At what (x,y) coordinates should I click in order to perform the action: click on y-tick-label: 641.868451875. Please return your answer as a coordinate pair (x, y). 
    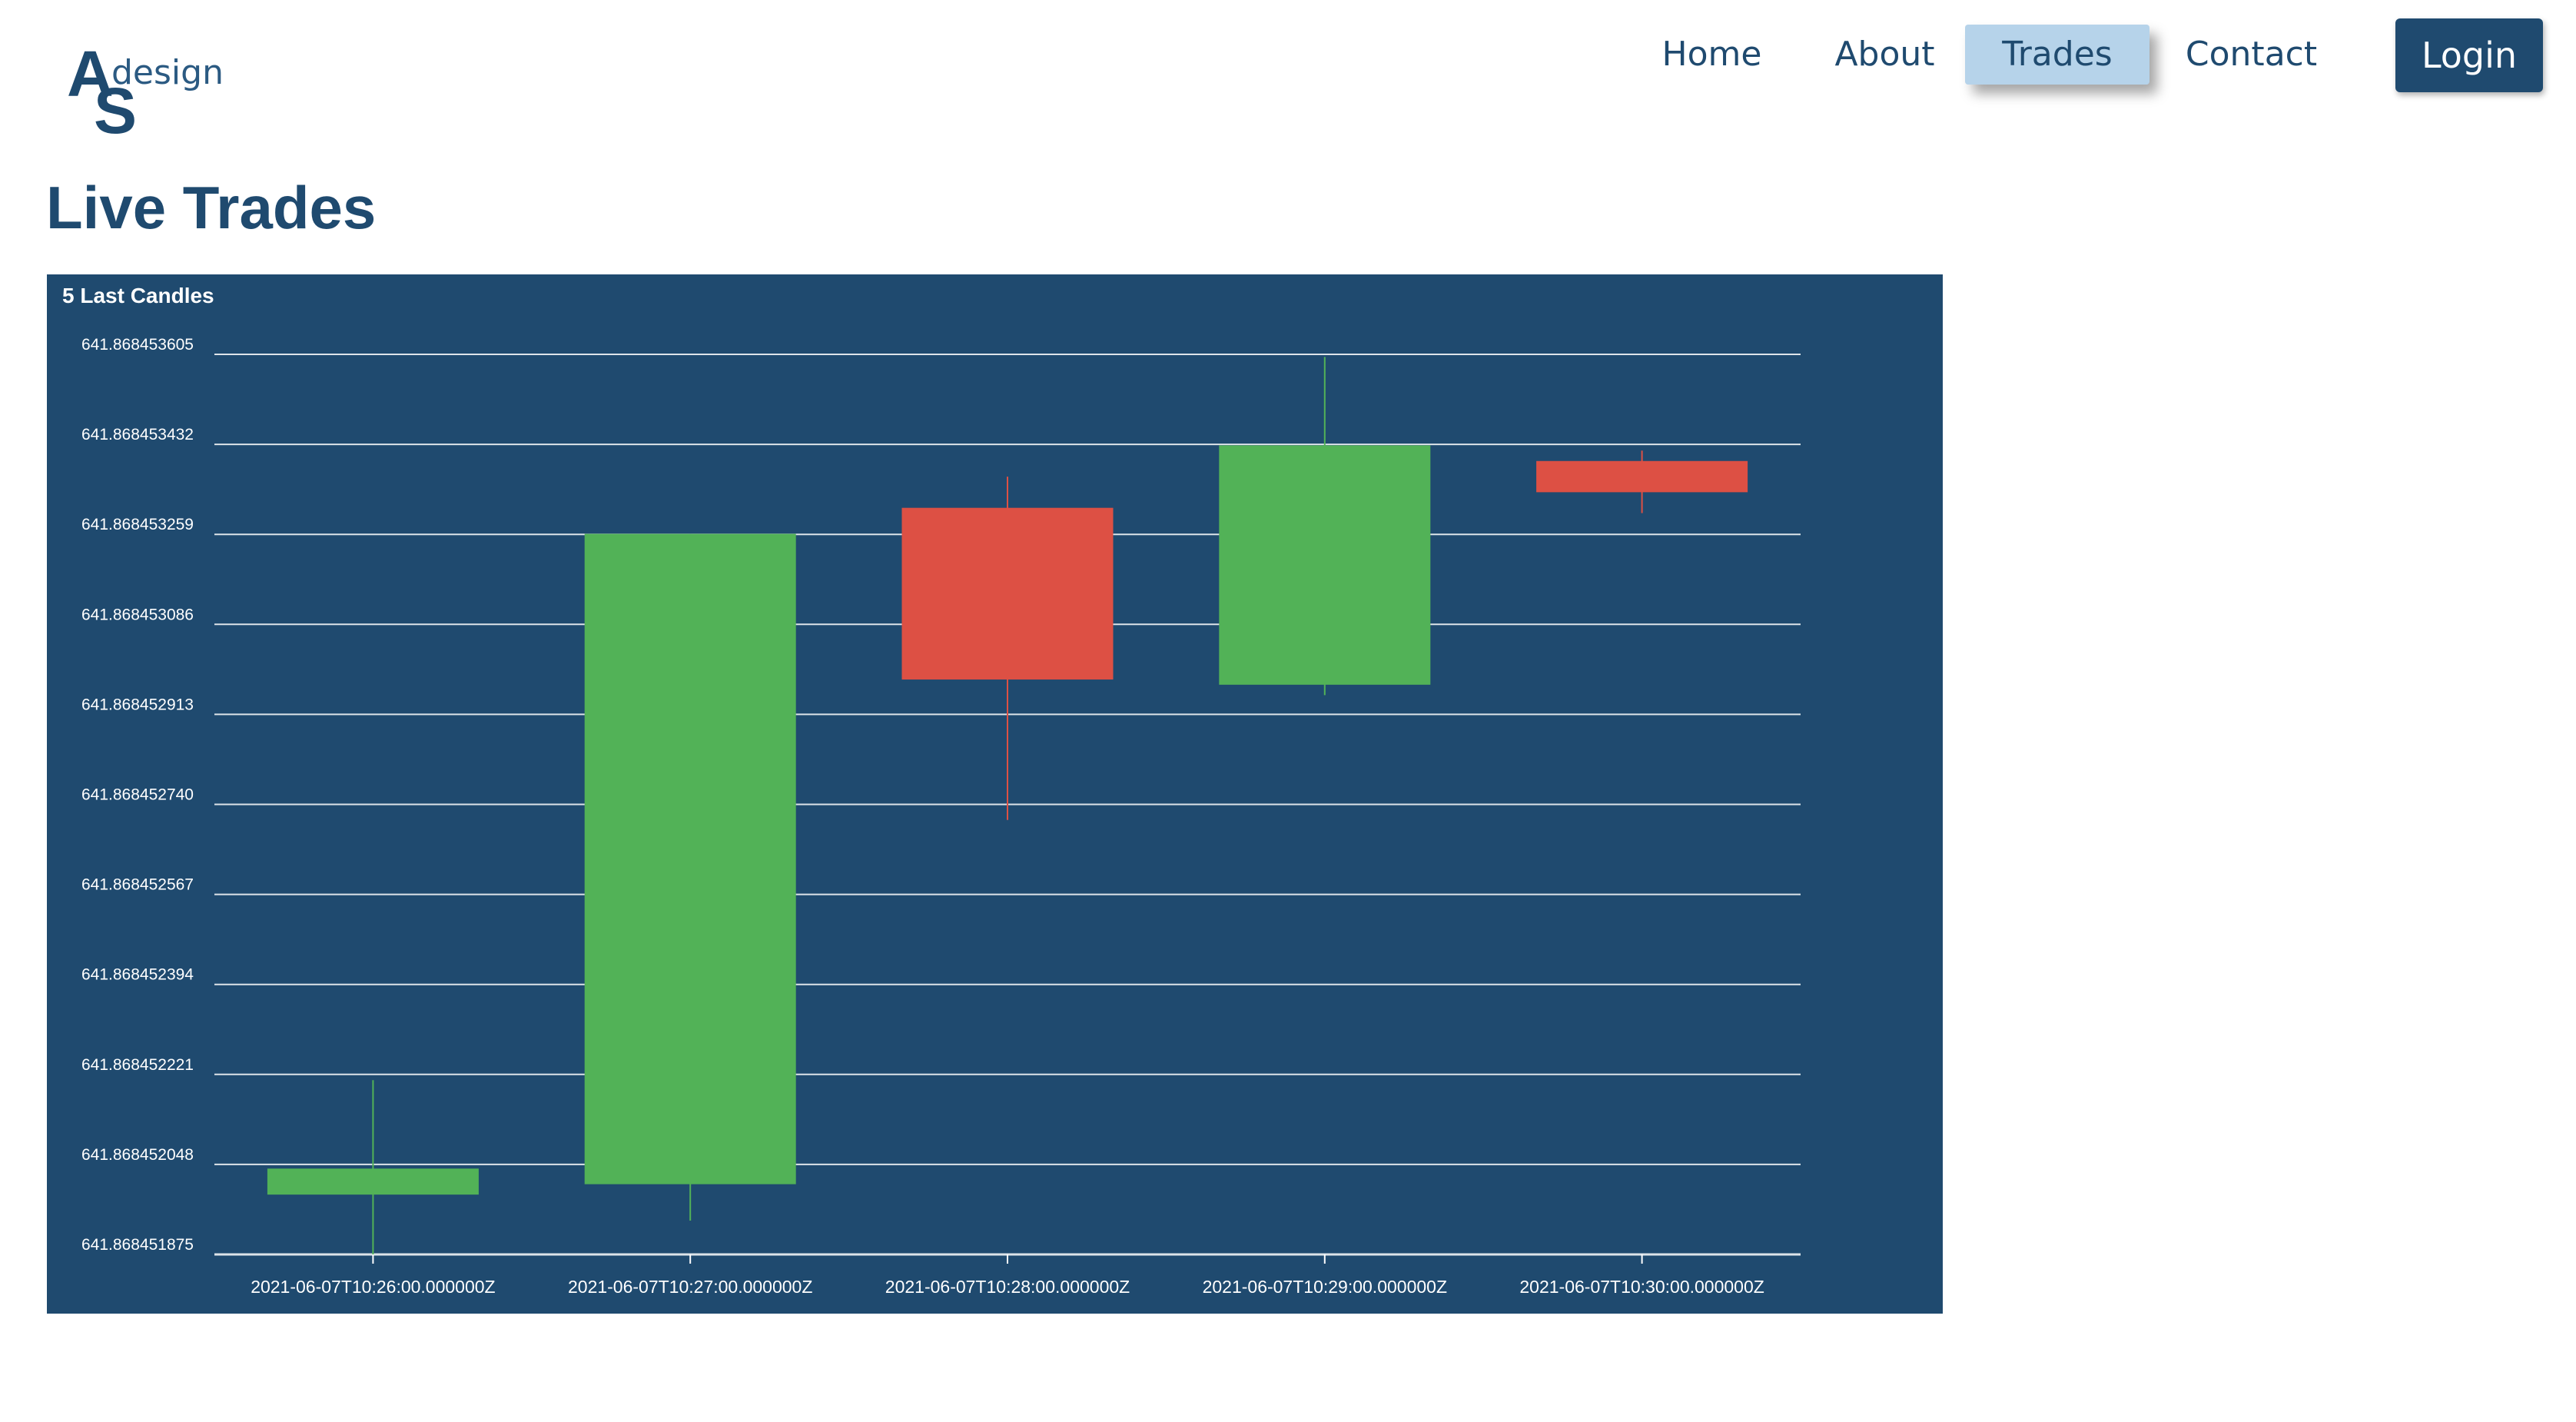
    Looking at the image, I should click on (137, 1245).